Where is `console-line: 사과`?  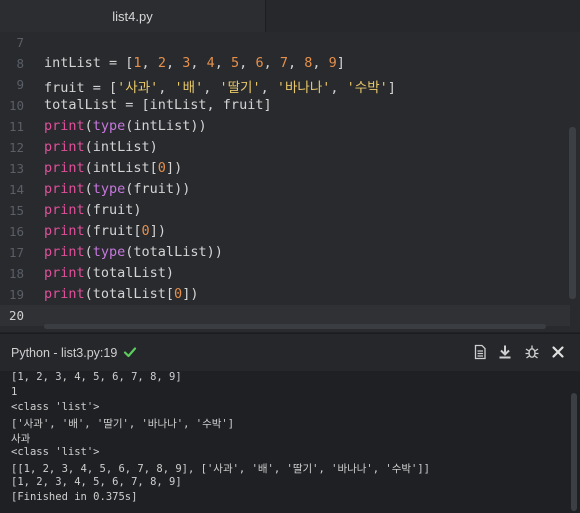
console-line: 사과 is located at coordinates (21, 439).